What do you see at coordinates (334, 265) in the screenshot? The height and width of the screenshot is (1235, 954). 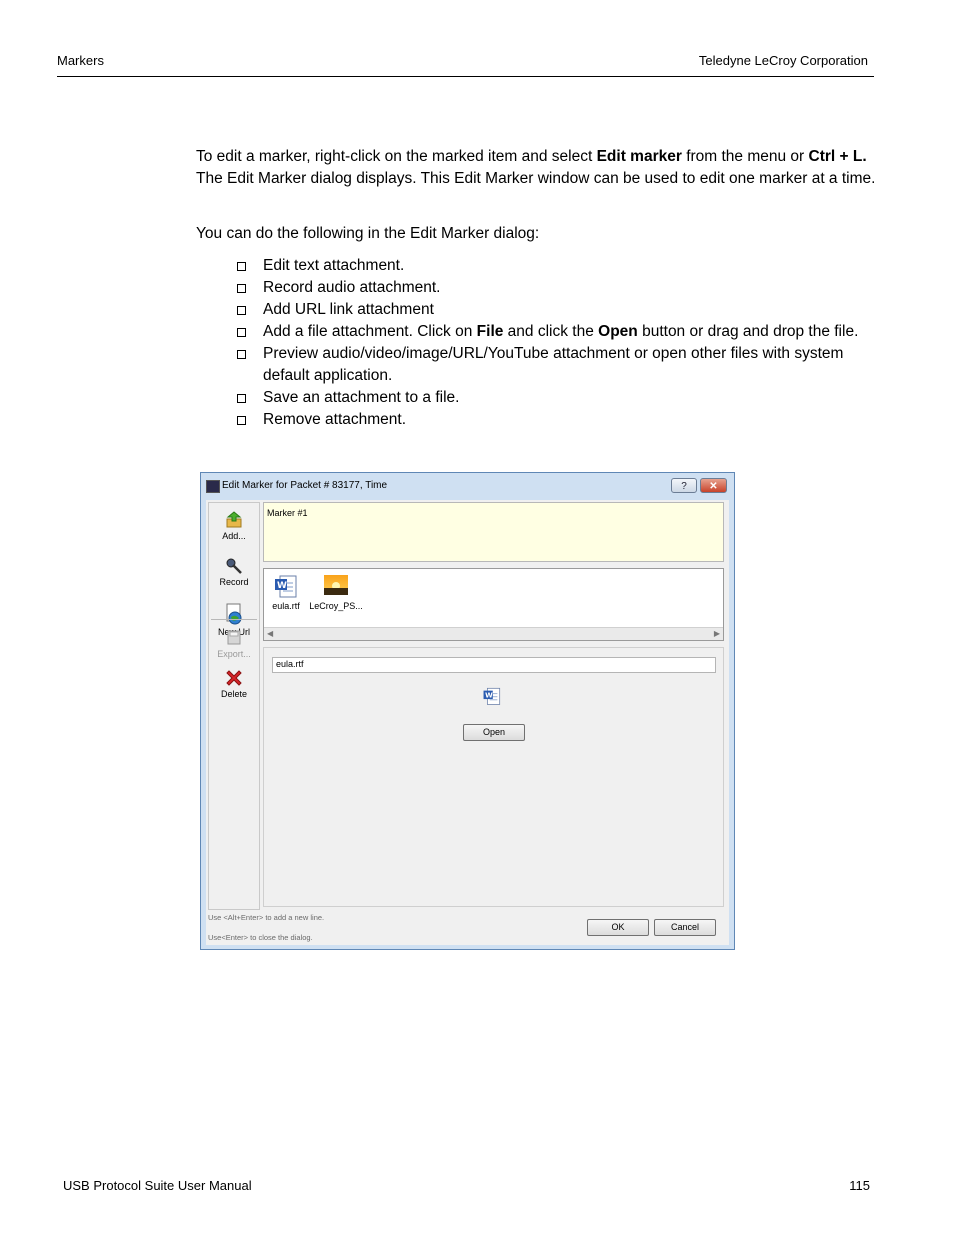 I see `list-item-text: Edit text attachment.` at bounding box center [334, 265].